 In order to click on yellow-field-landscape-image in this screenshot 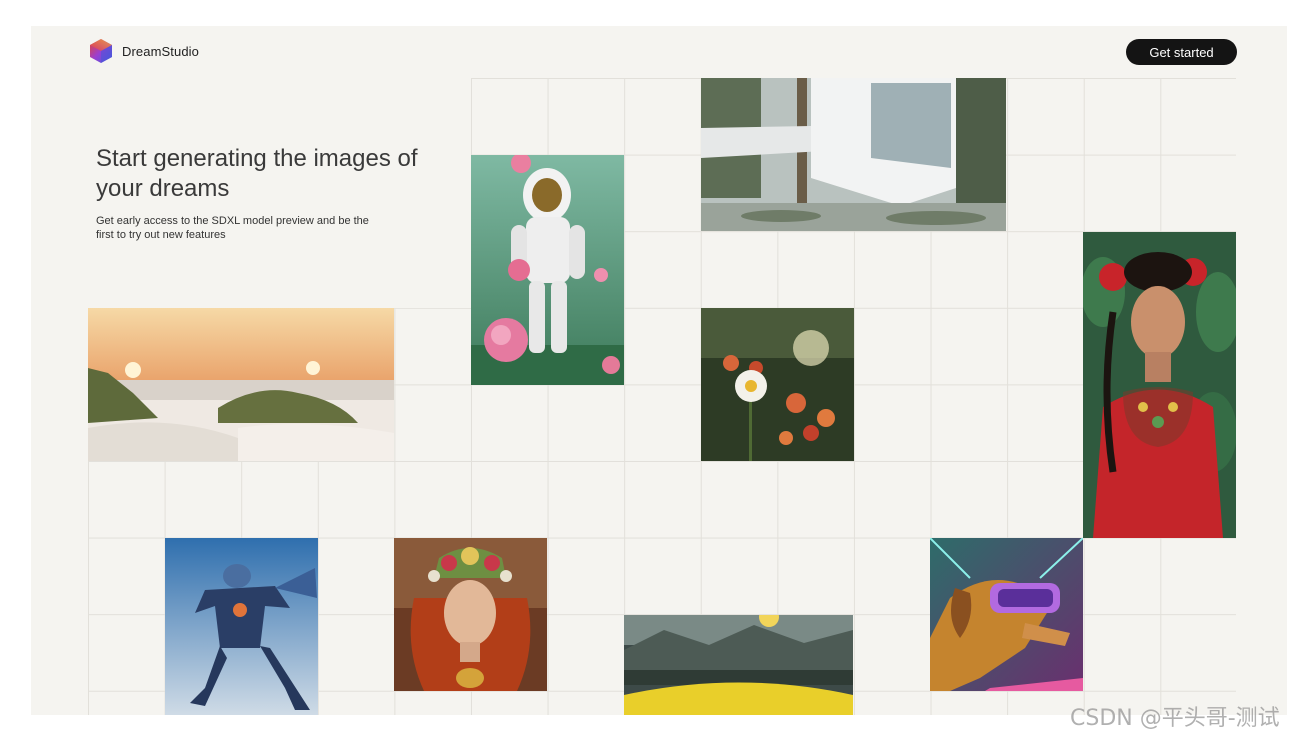, I will do `click(738, 665)`.